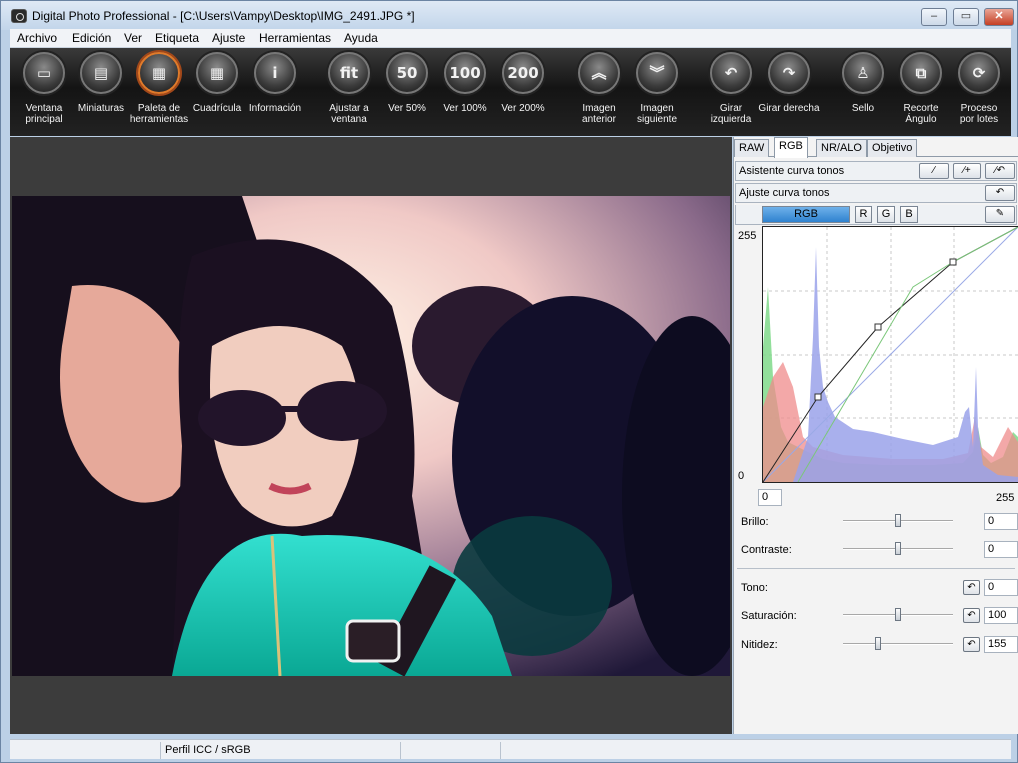 This screenshot has height=763, width=1018. Describe the element at coordinates (349, 73) in the screenshot. I see `fit-glyph: fit` at that location.